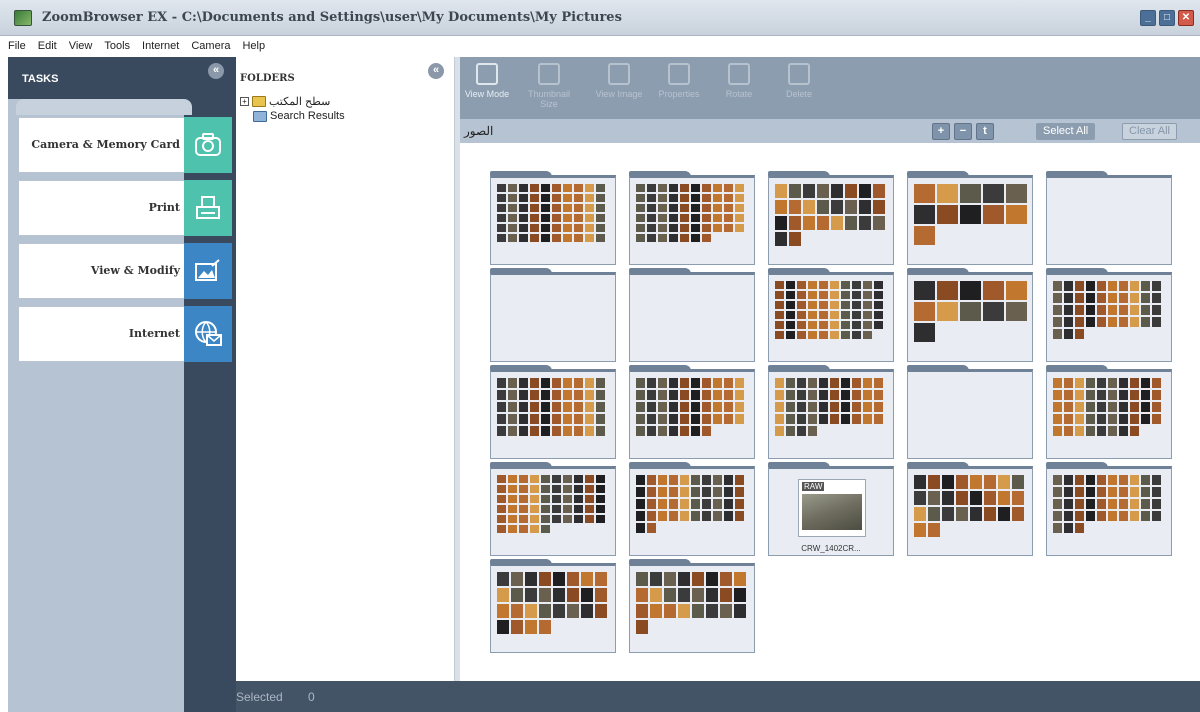  Describe the element at coordinates (253, 46) in the screenshot. I see `menu-help: Help` at that location.